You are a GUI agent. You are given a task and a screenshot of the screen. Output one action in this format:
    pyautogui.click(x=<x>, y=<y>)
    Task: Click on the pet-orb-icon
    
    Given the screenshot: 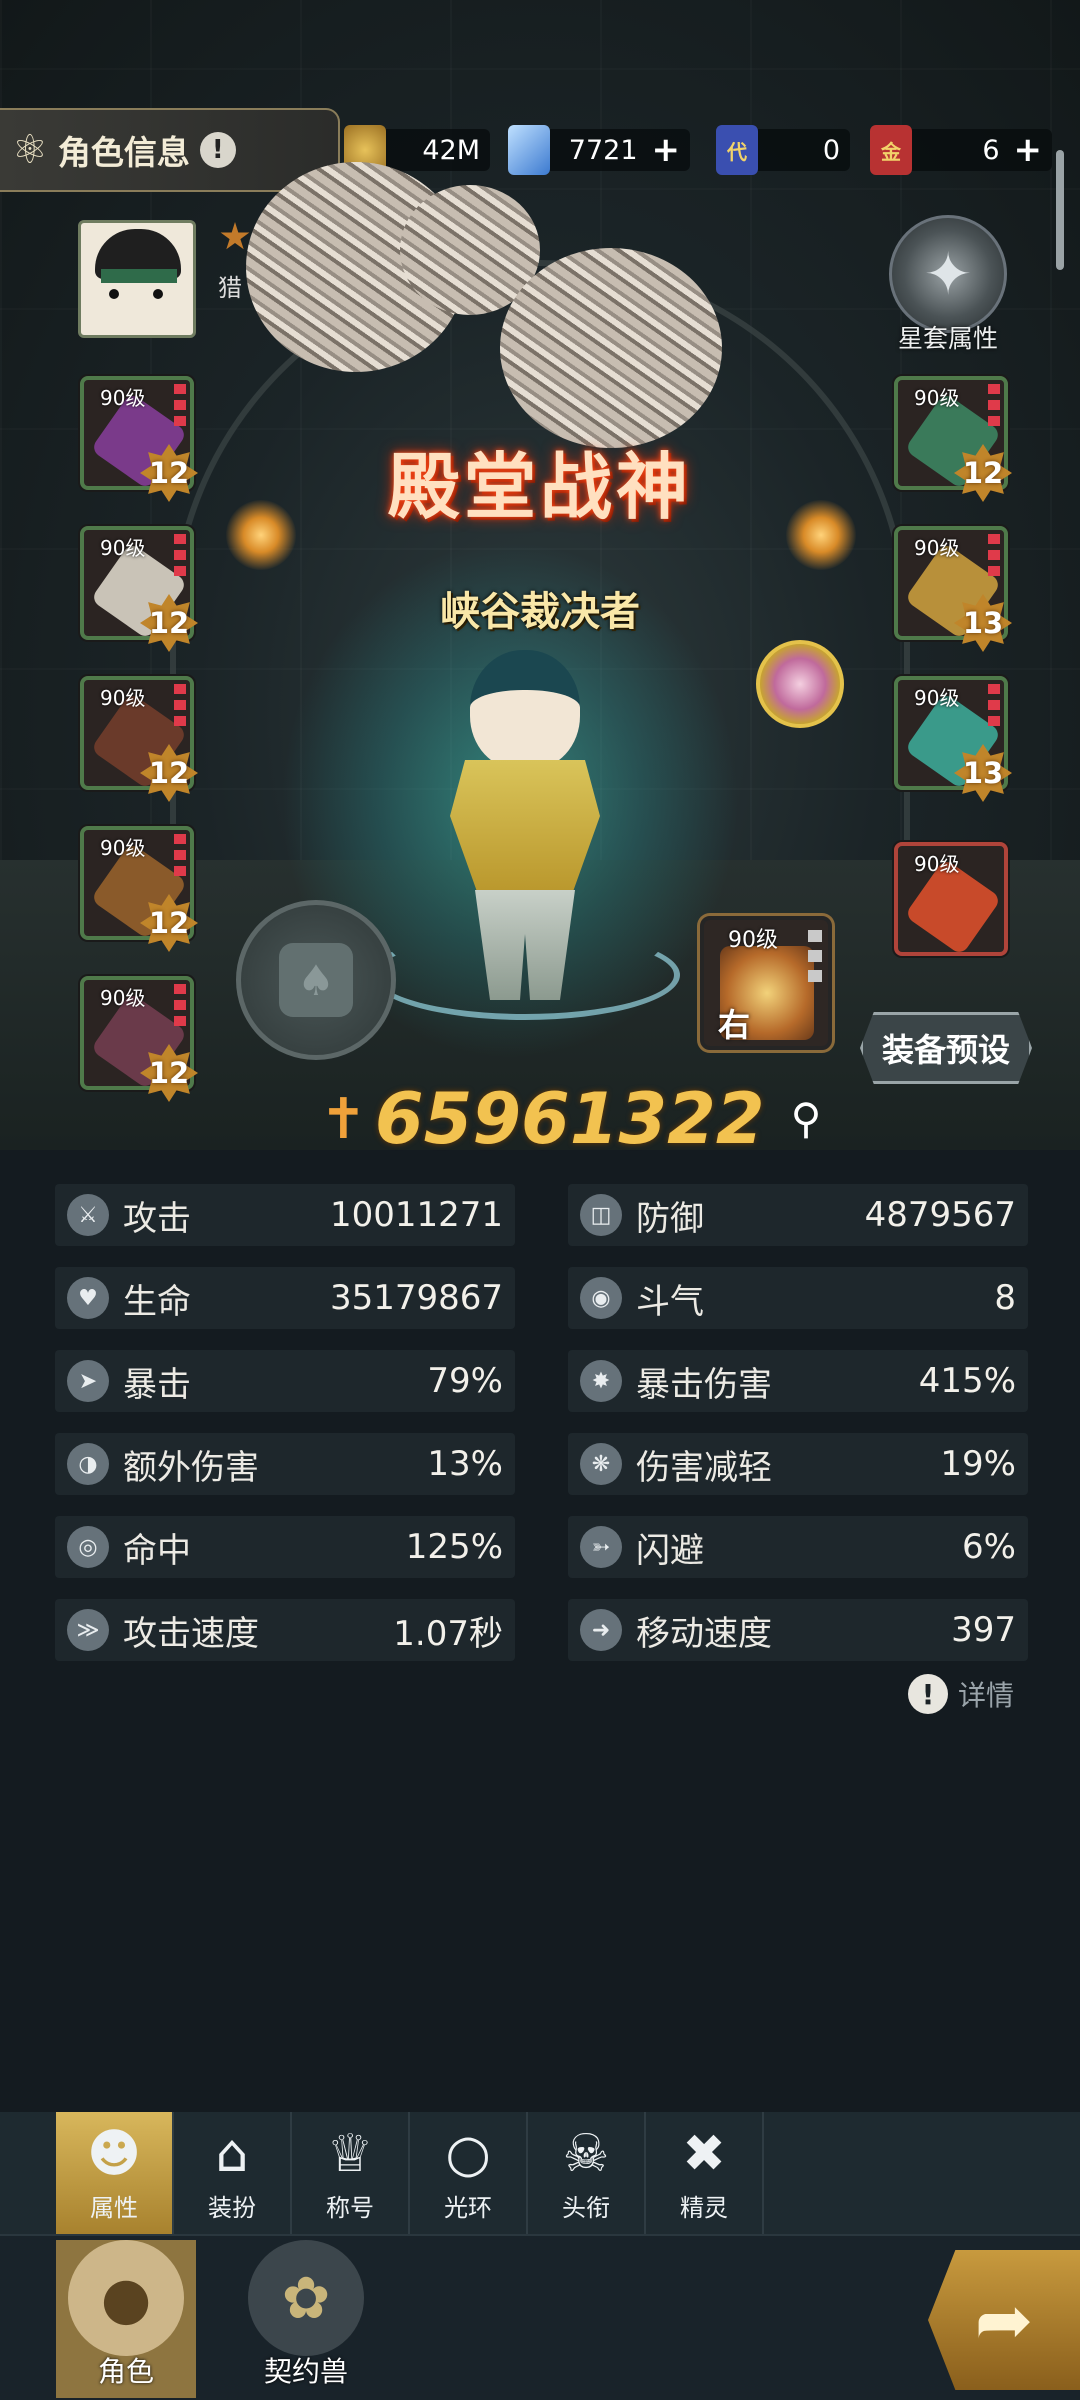 What is the action you would take?
    pyautogui.click(x=800, y=684)
    